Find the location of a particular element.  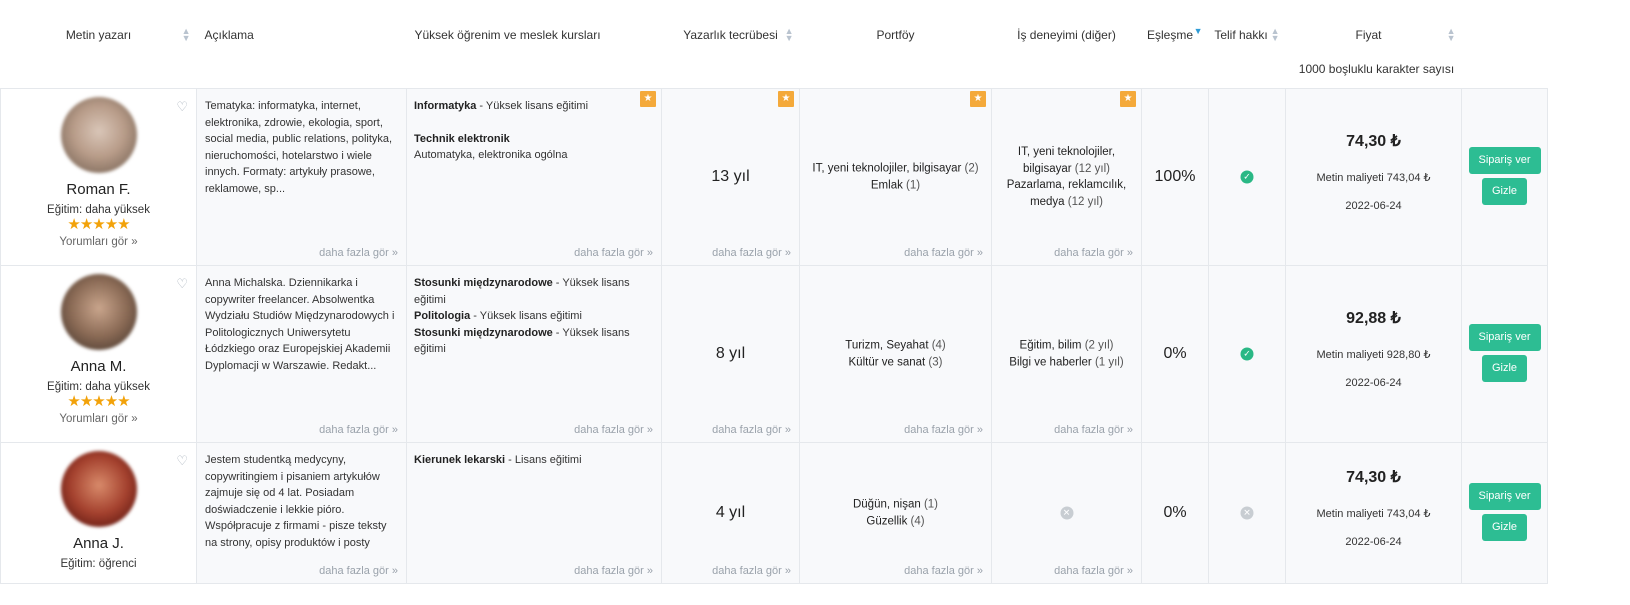

author-name: Anna J. is located at coordinates (98, 543).